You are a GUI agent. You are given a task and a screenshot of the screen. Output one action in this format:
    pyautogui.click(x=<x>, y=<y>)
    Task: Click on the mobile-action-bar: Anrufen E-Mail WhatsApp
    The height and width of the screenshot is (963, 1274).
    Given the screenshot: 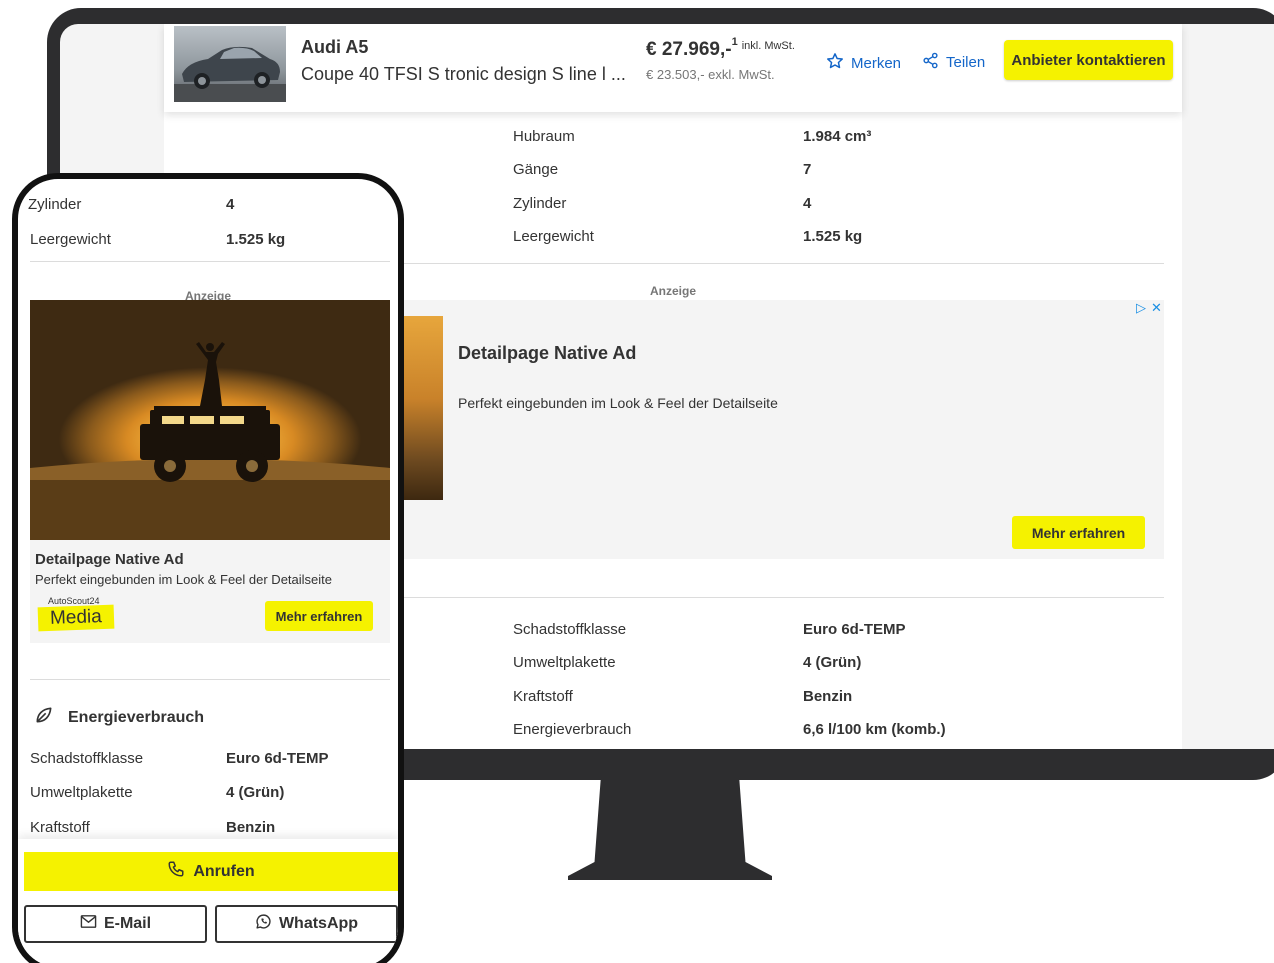 What is the action you would take?
    pyautogui.click(x=208, y=901)
    